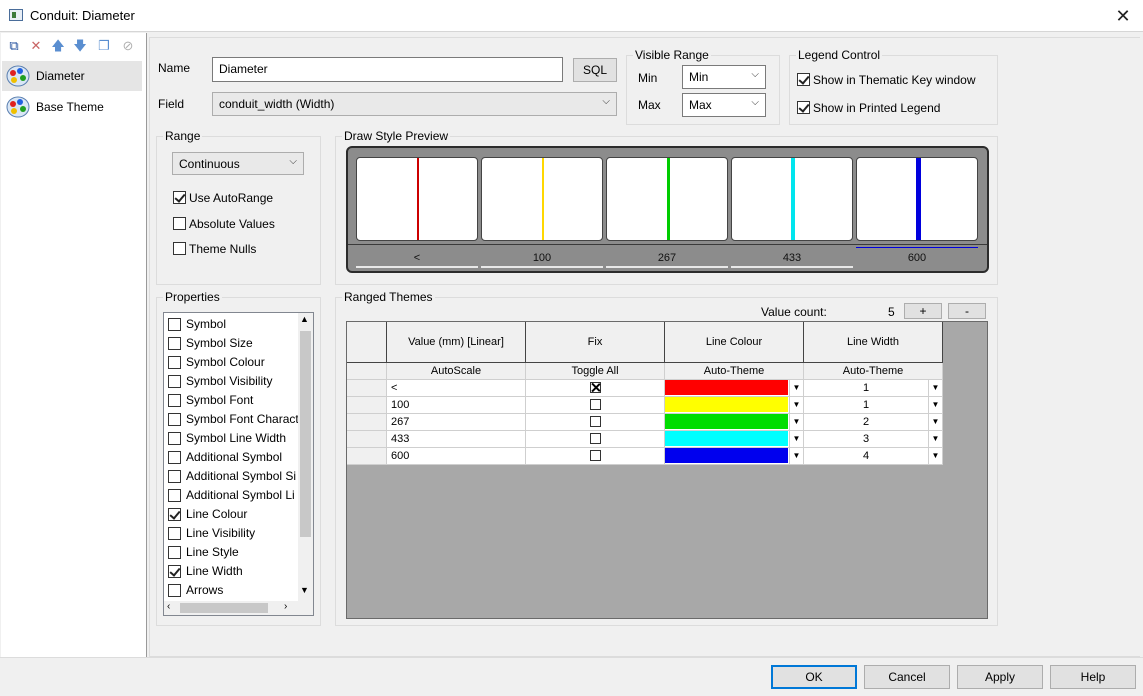 This screenshot has height=696, width=1143. Describe the element at coordinates (724, 77) in the screenshot. I see `min-select: Min ⌵` at that location.